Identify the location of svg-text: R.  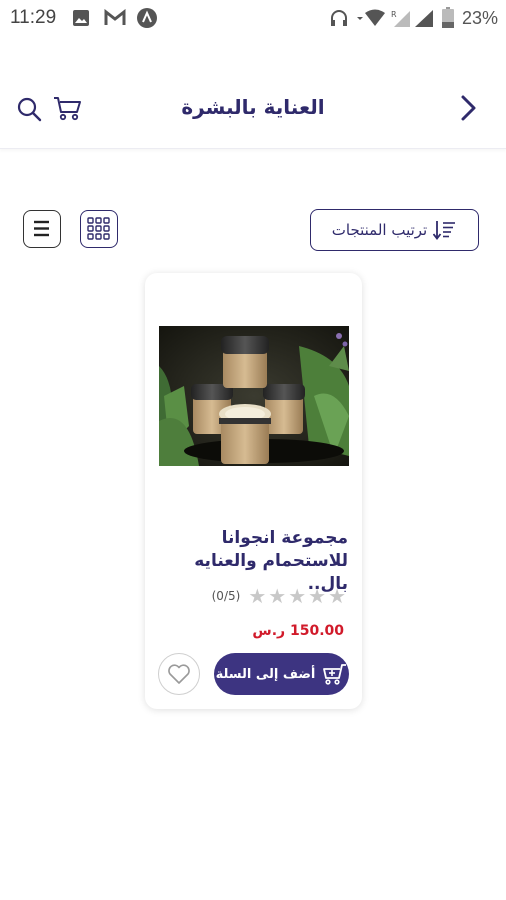
(394, 14).